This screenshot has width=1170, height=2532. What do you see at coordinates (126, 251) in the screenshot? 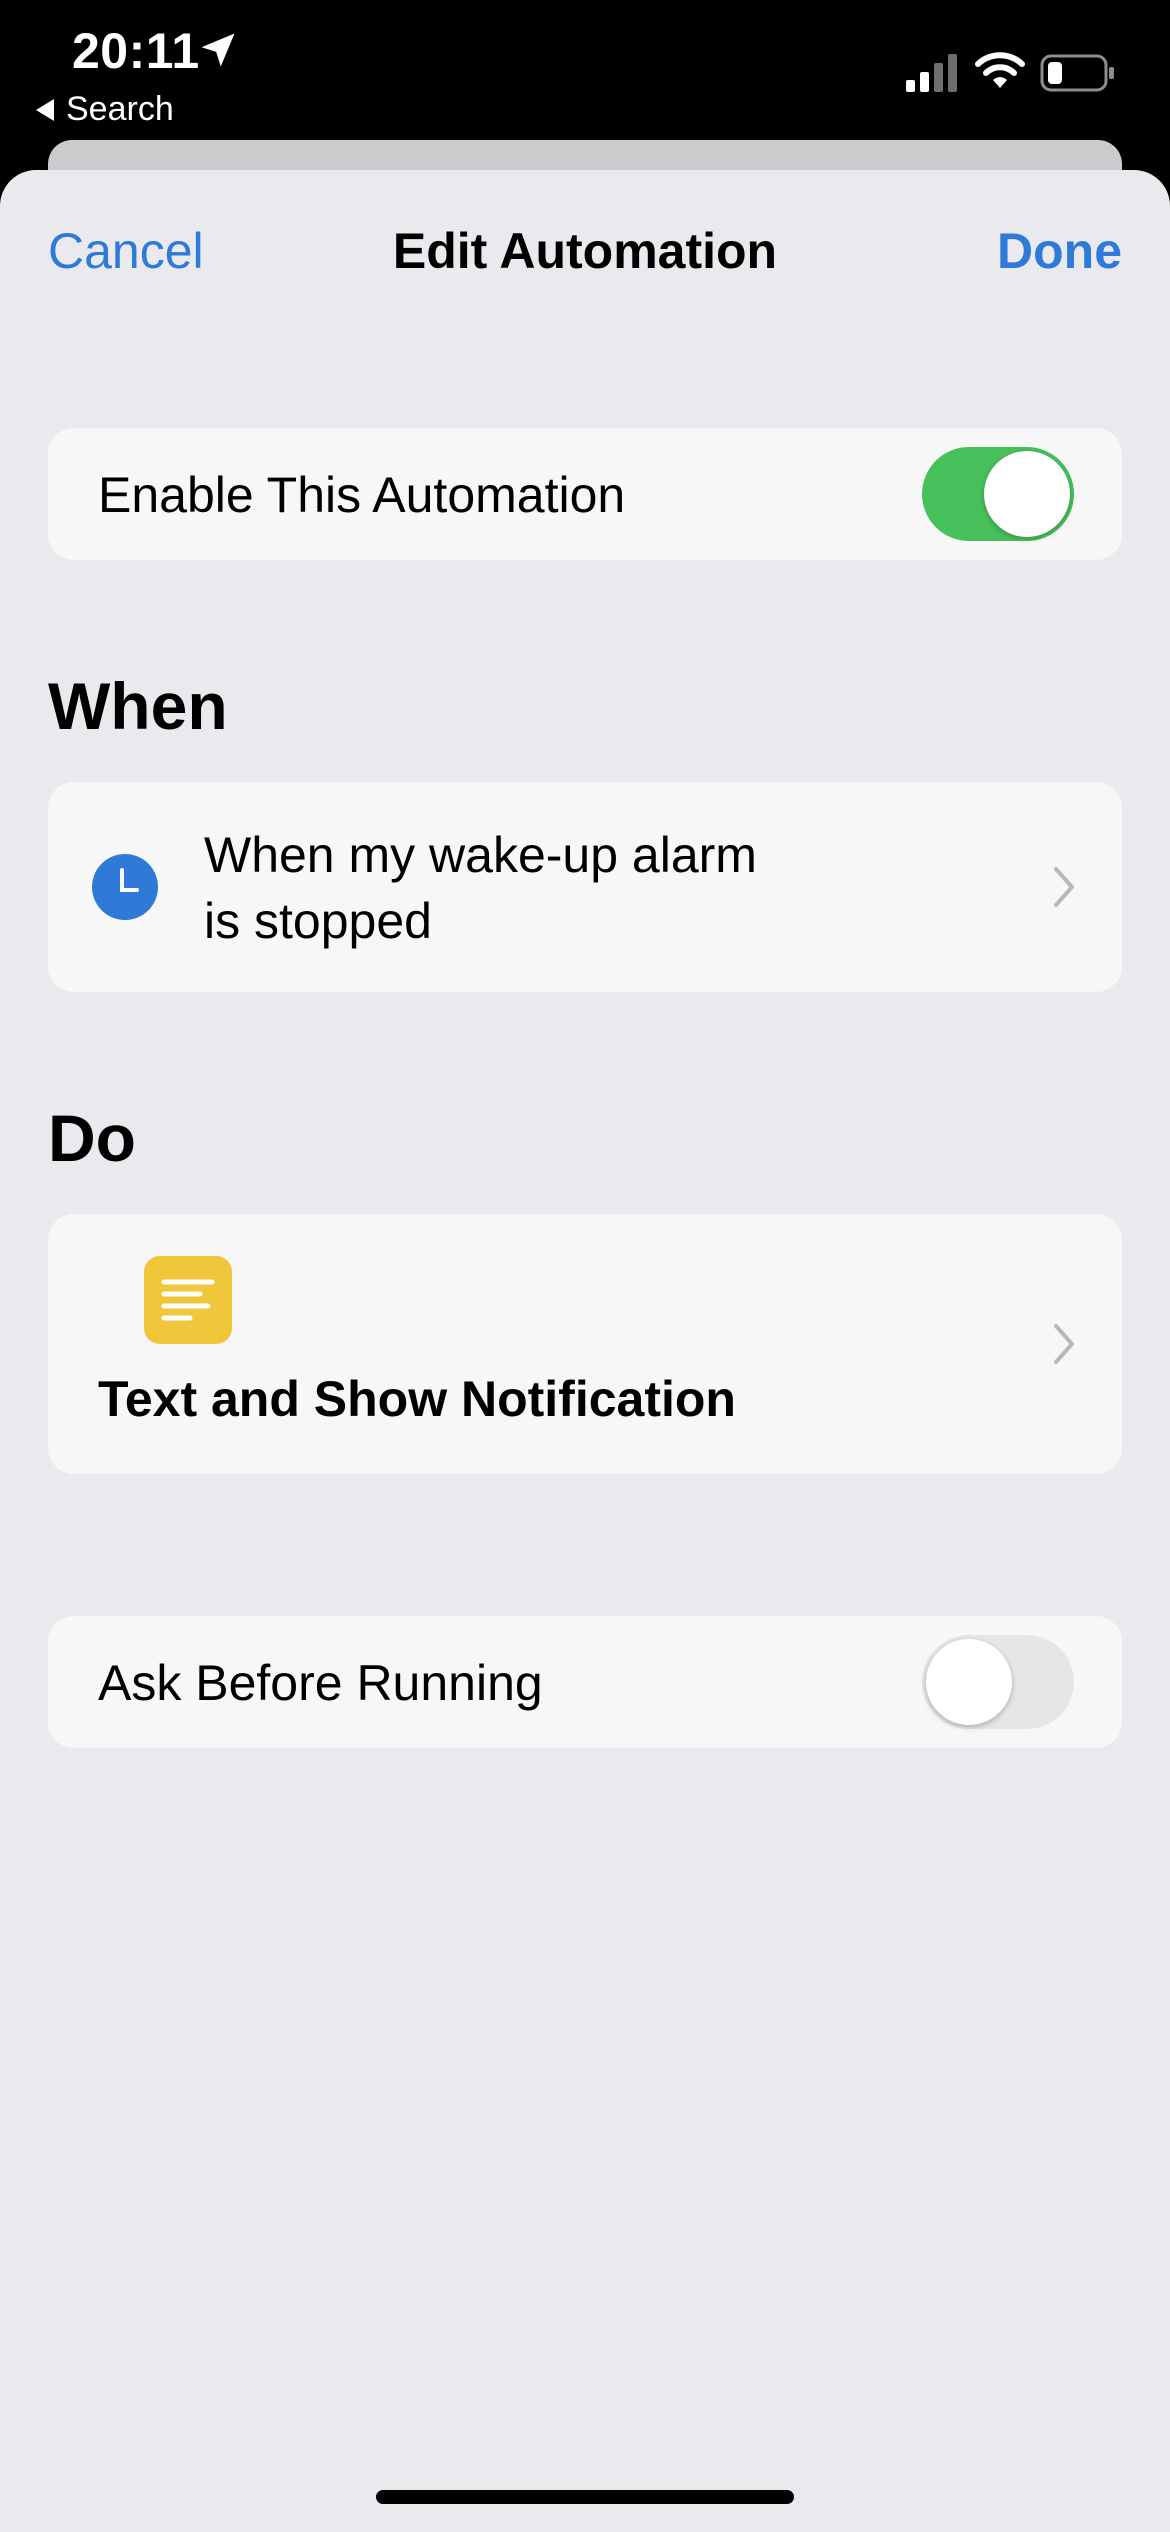
I see `cancel-button: Cancel` at bounding box center [126, 251].